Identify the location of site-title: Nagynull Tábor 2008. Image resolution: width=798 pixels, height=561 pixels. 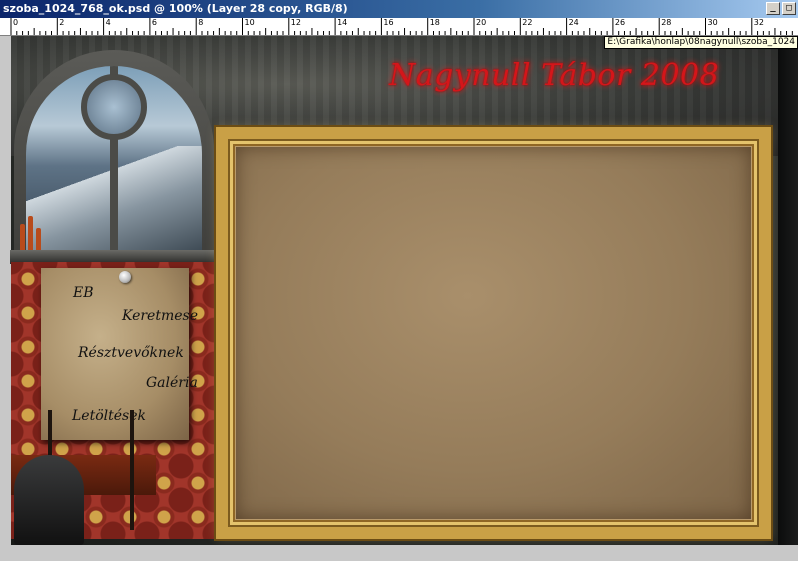
(554, 75).